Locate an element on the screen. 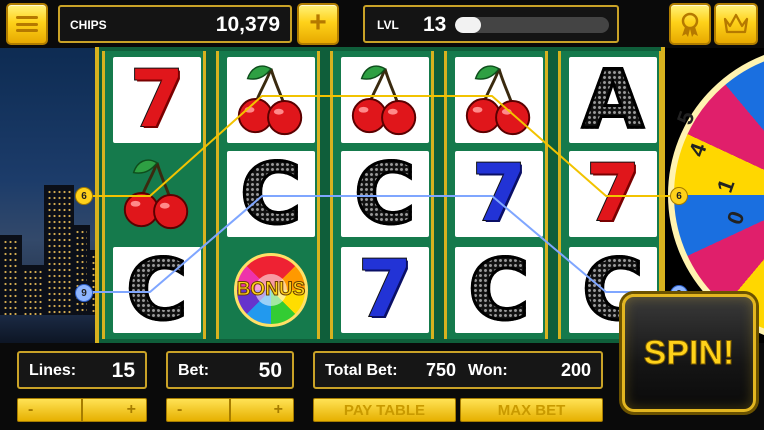 The image size is (764, 430). reel-3: C 7 is located at coordinates (382, 195).